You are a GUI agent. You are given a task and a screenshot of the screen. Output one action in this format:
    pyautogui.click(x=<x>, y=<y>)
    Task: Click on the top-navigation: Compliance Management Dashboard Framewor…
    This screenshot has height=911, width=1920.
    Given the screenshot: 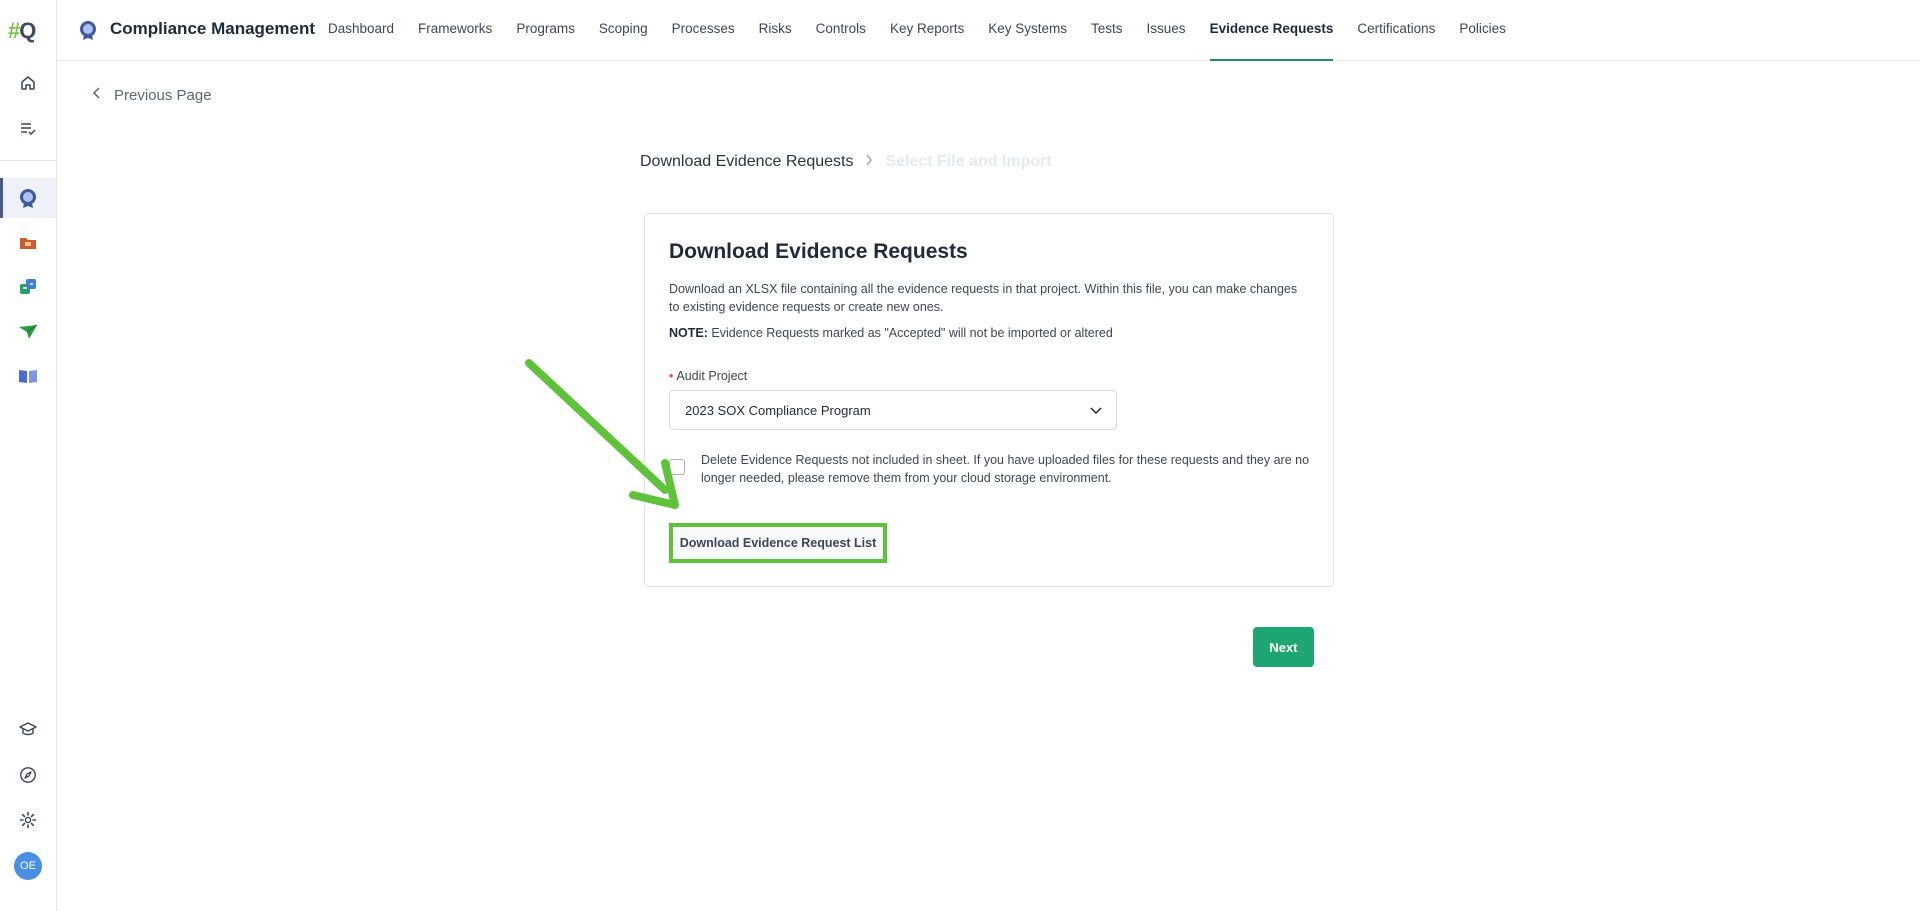 What is the action you would take?
    pyautogui.click(x=988, y=30)
    